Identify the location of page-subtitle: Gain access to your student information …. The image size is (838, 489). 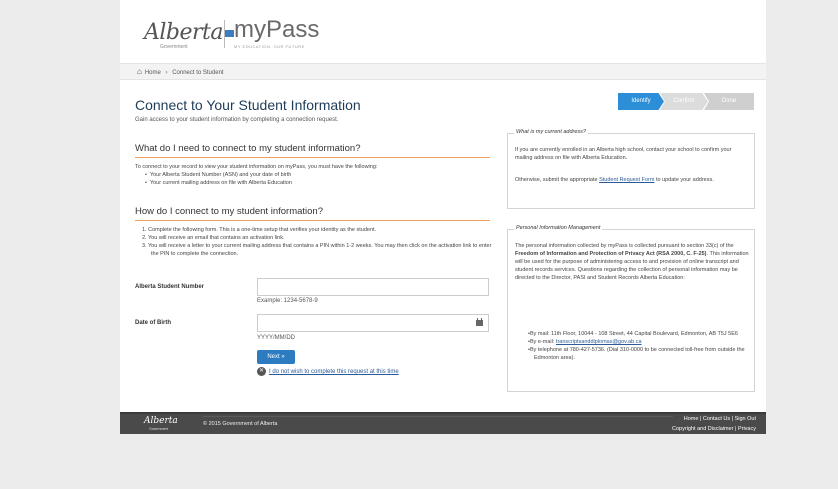
(237, 120).